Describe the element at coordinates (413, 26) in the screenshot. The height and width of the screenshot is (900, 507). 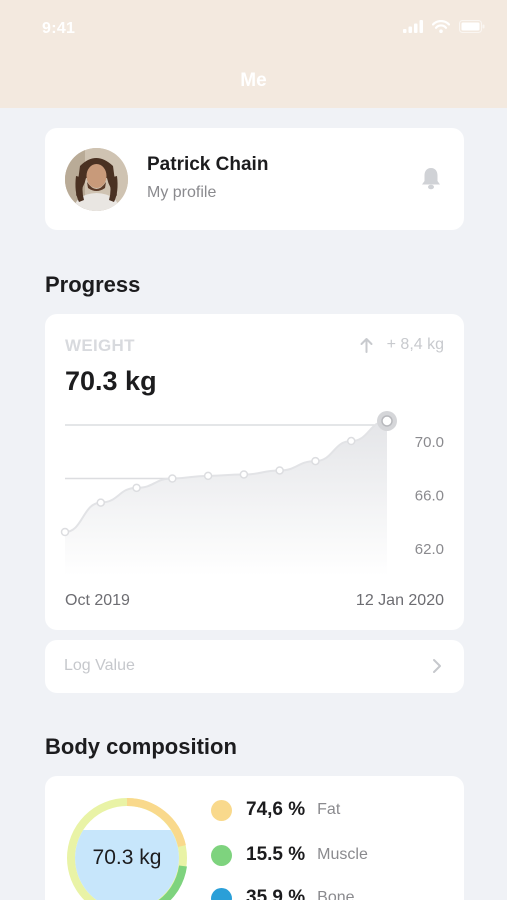
I see `signal-icon` at that location.